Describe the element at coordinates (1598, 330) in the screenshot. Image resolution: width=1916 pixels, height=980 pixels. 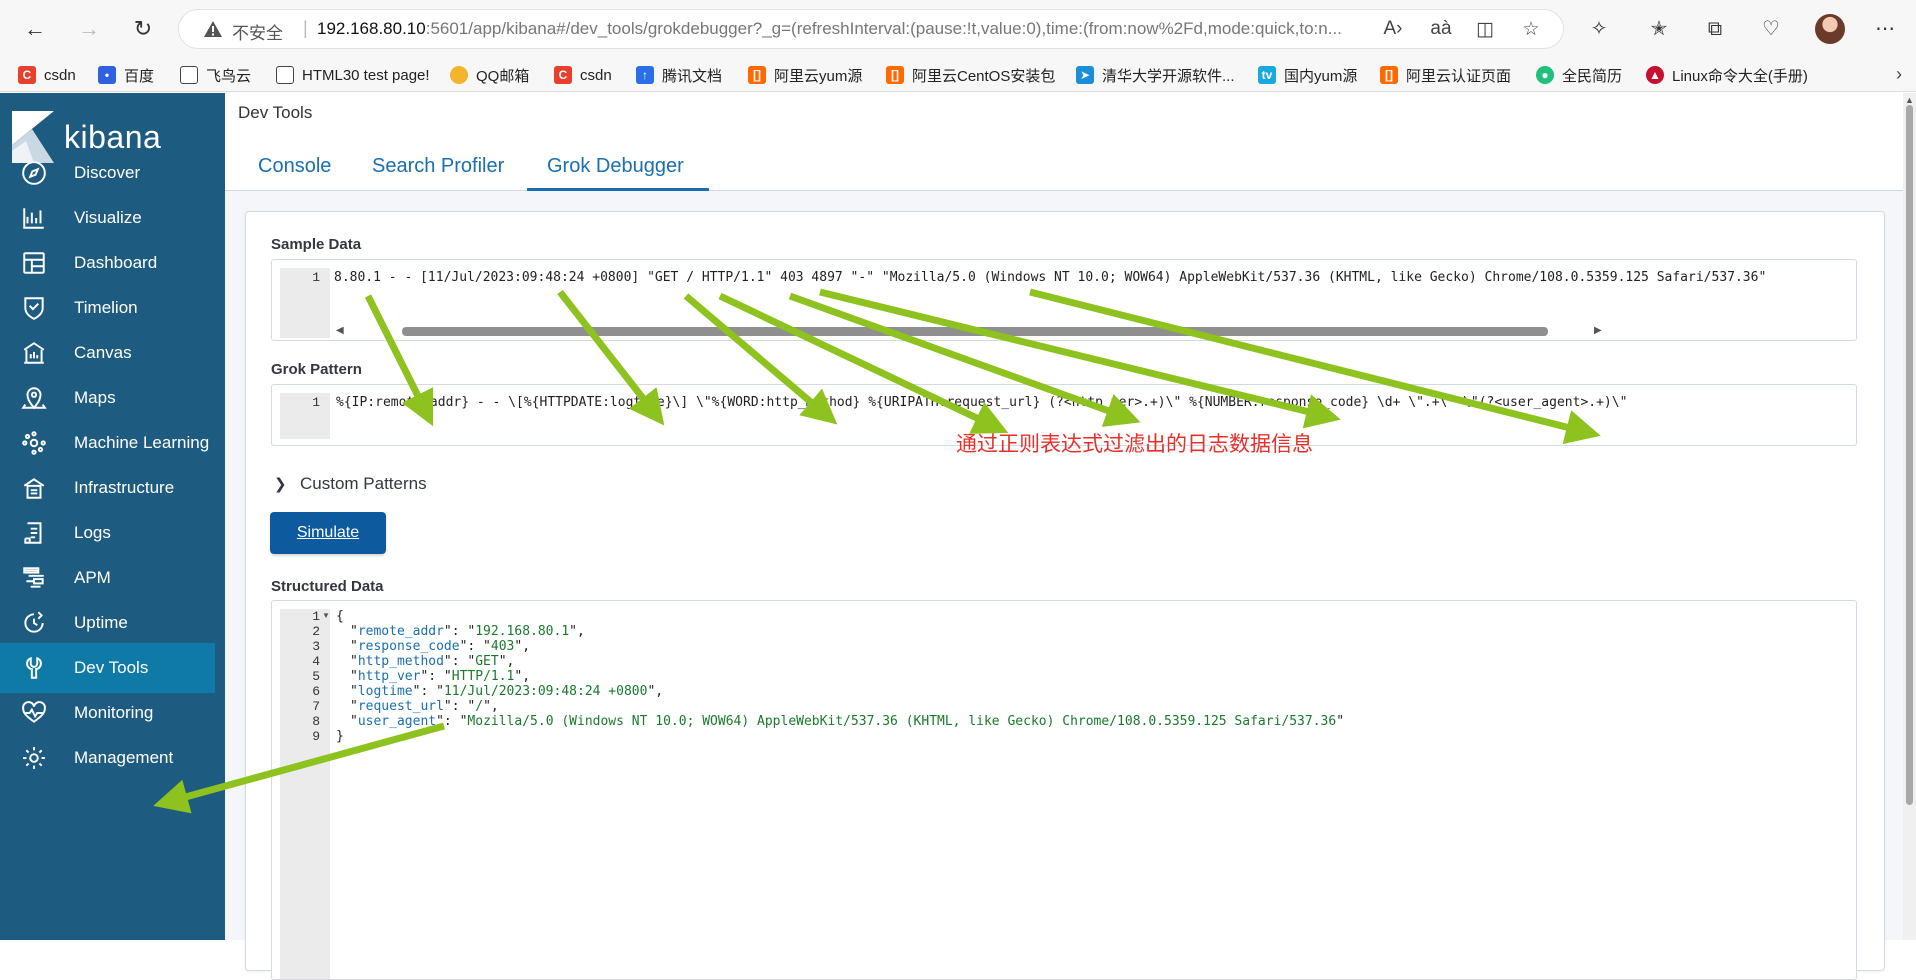
I see `scroll-right-icon: ▶` at that location.